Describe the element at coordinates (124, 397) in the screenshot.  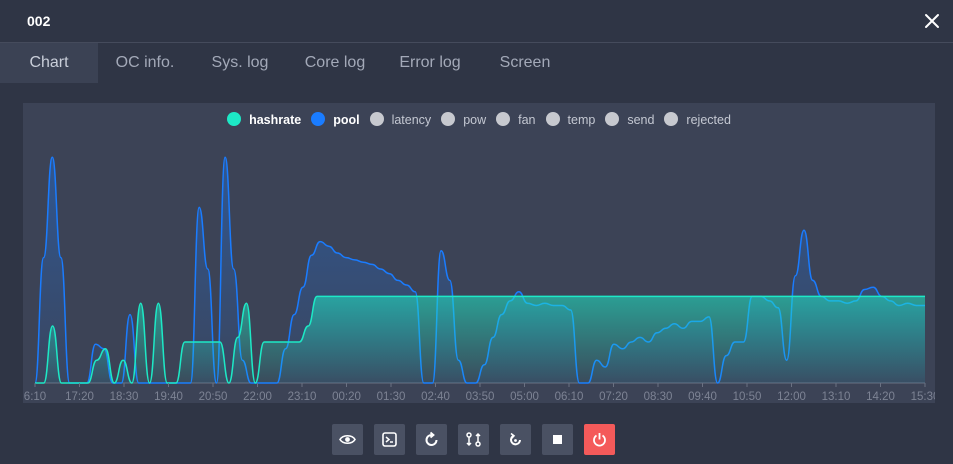
I see `x-tick-label: 18:30` at that location.